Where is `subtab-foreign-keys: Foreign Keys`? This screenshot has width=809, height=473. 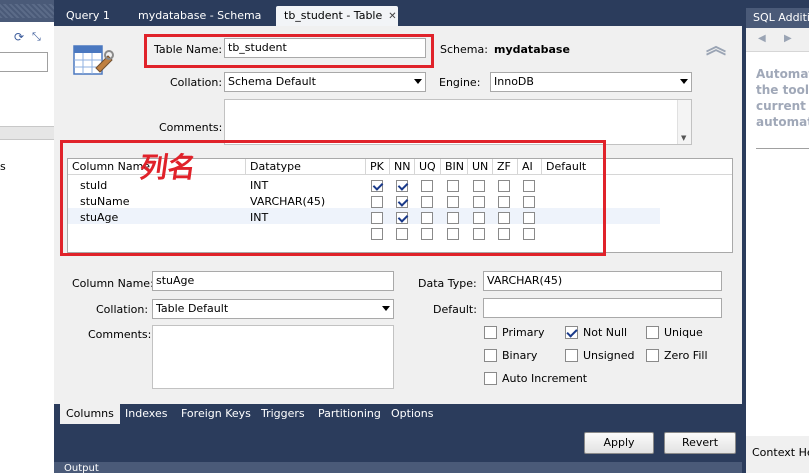 subtab-foreign-keys: Foreign Keys is located at coordinates (216, 414).